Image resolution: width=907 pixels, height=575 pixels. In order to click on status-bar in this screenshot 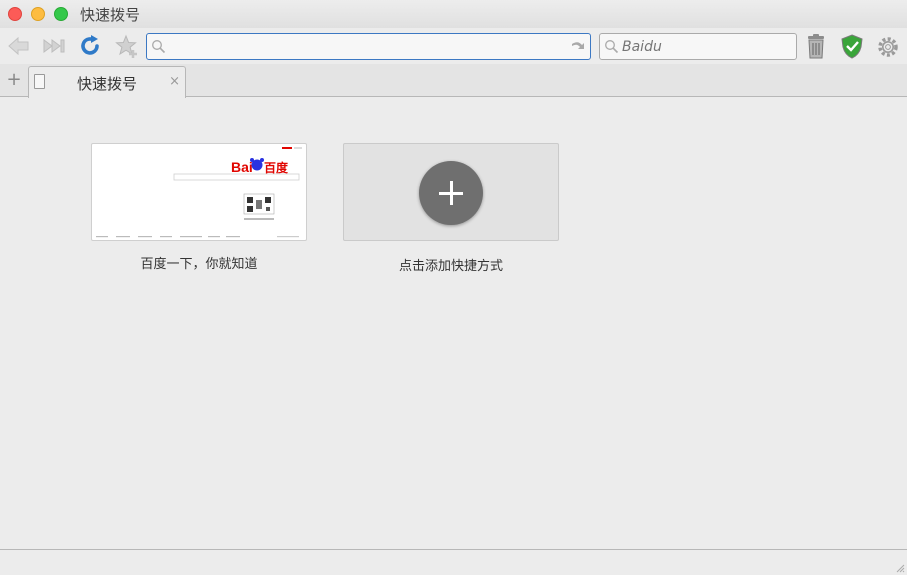, I will do `click(453, 562)`.